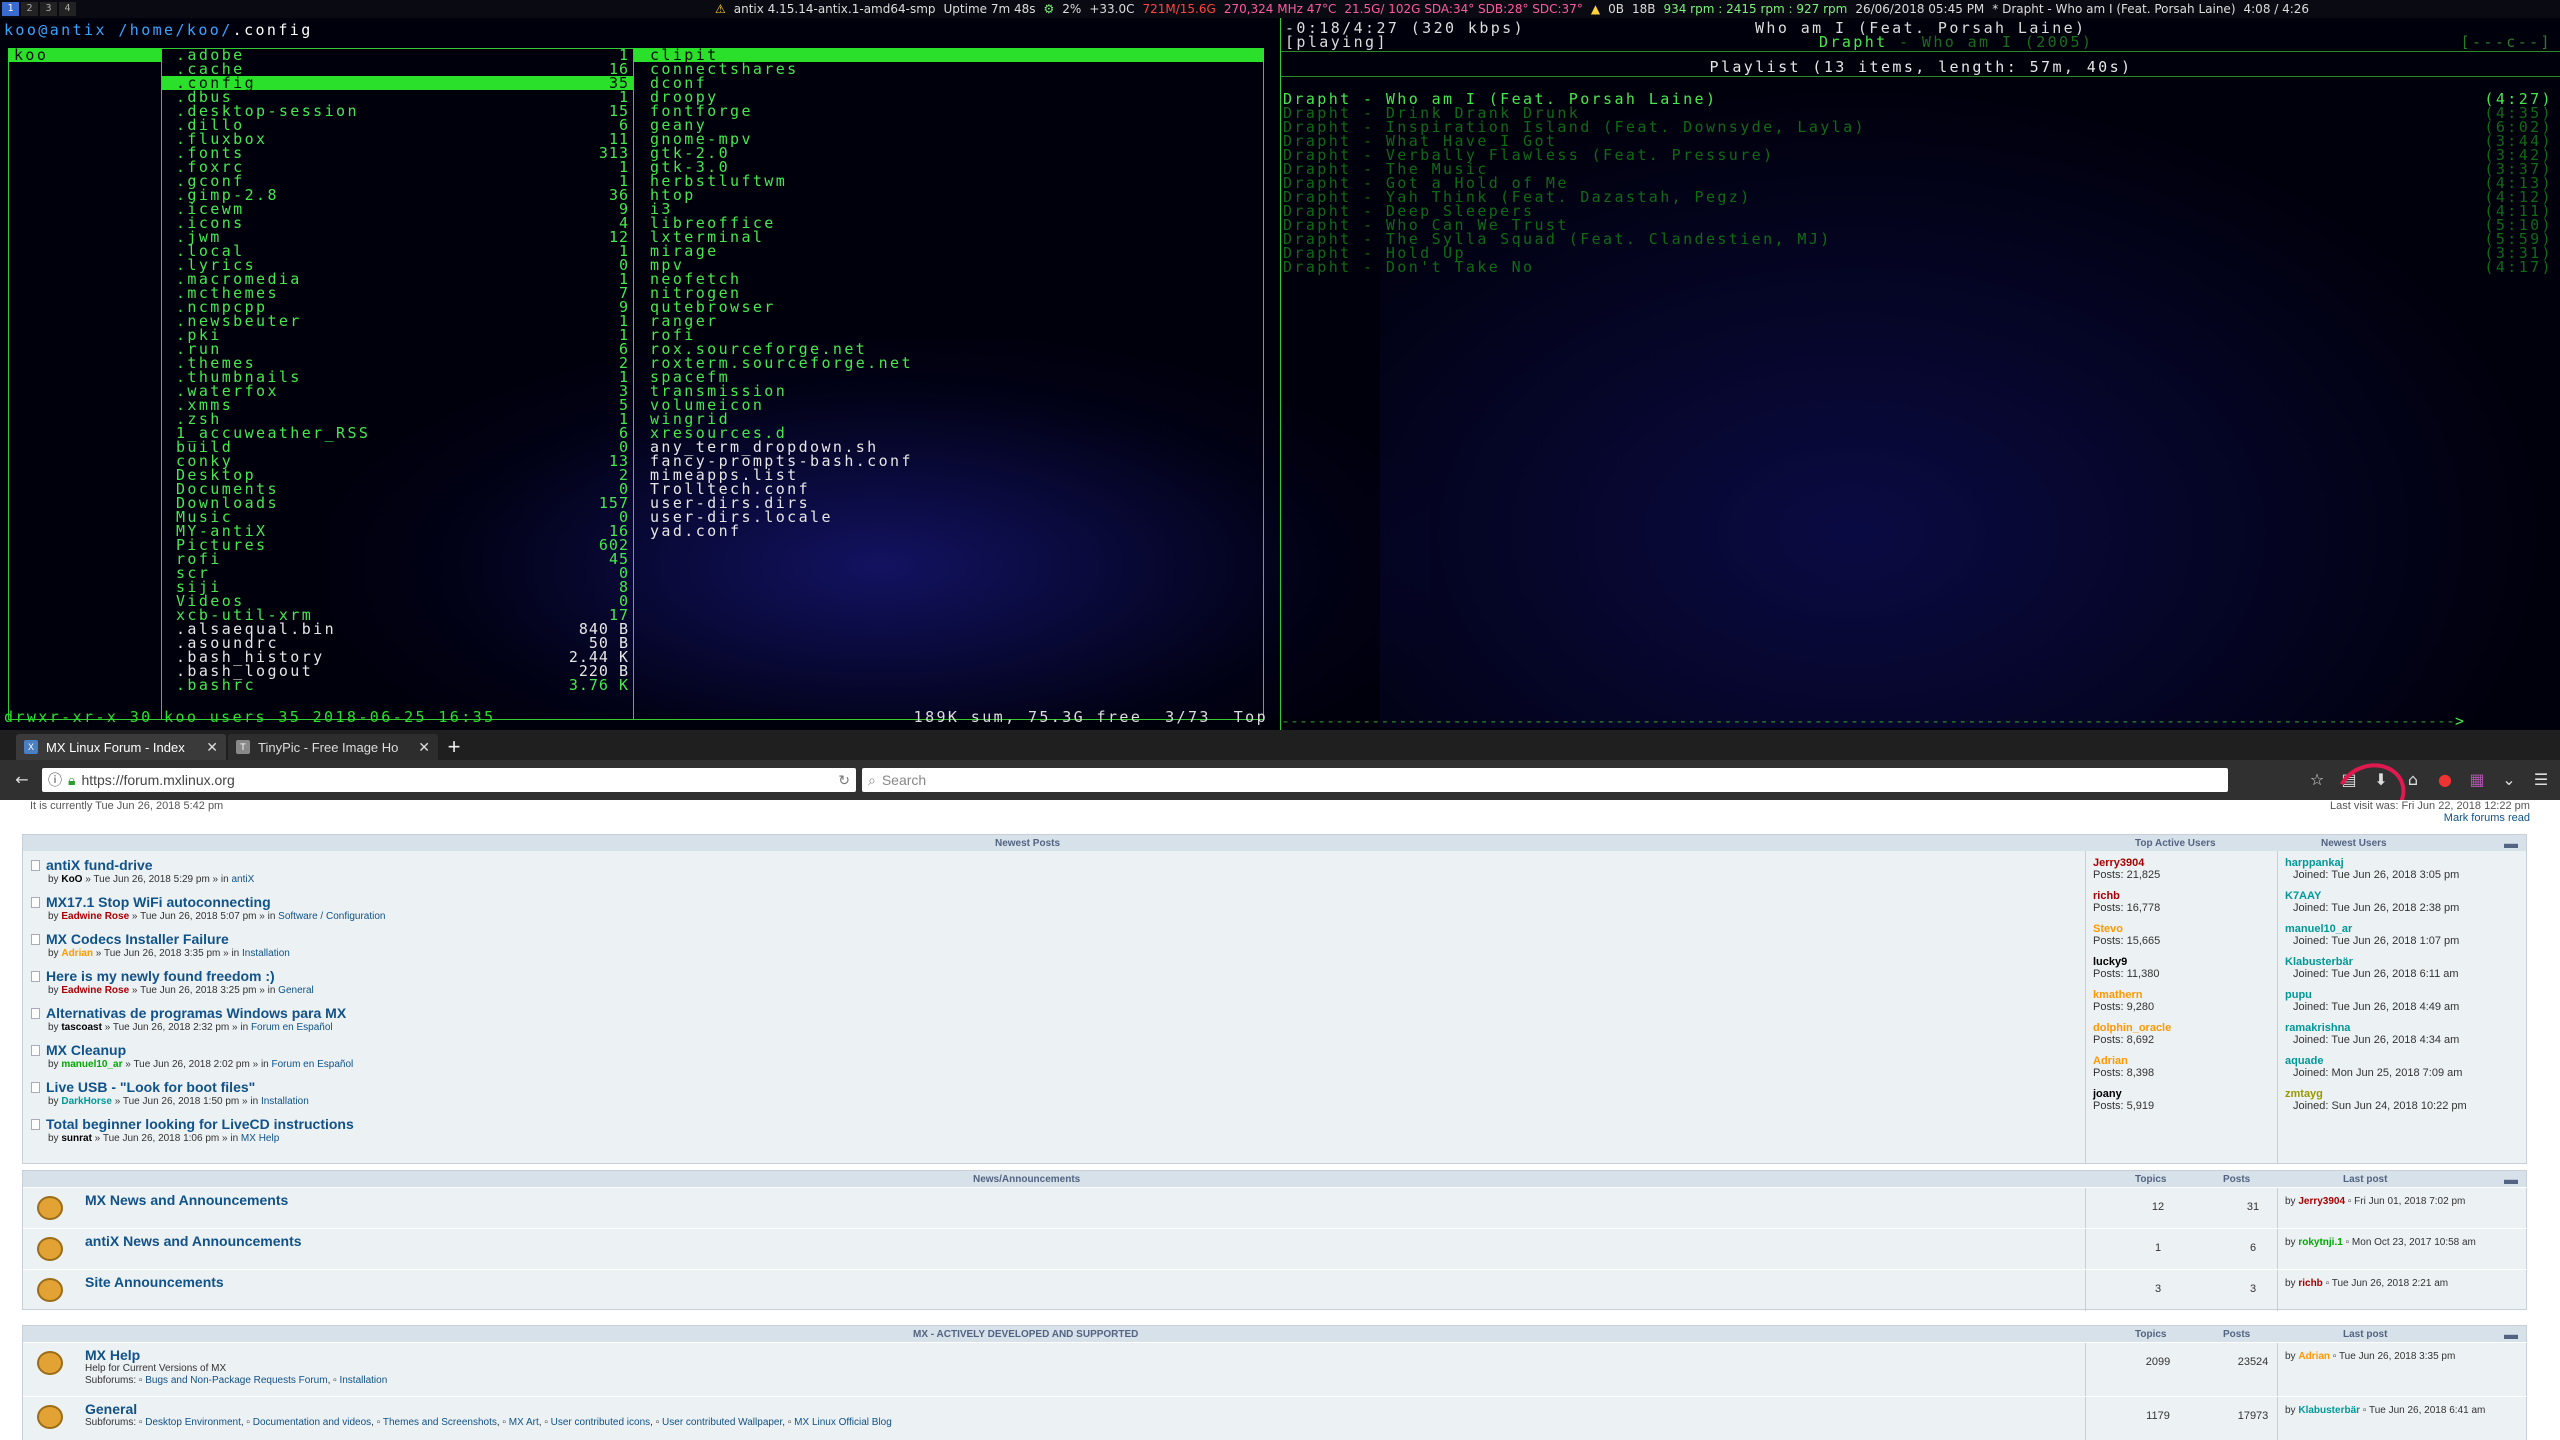  Describe the element at coordinates (312, 1422) in the screenshot. I see `subforum-link: Documentation and videos` at that location.